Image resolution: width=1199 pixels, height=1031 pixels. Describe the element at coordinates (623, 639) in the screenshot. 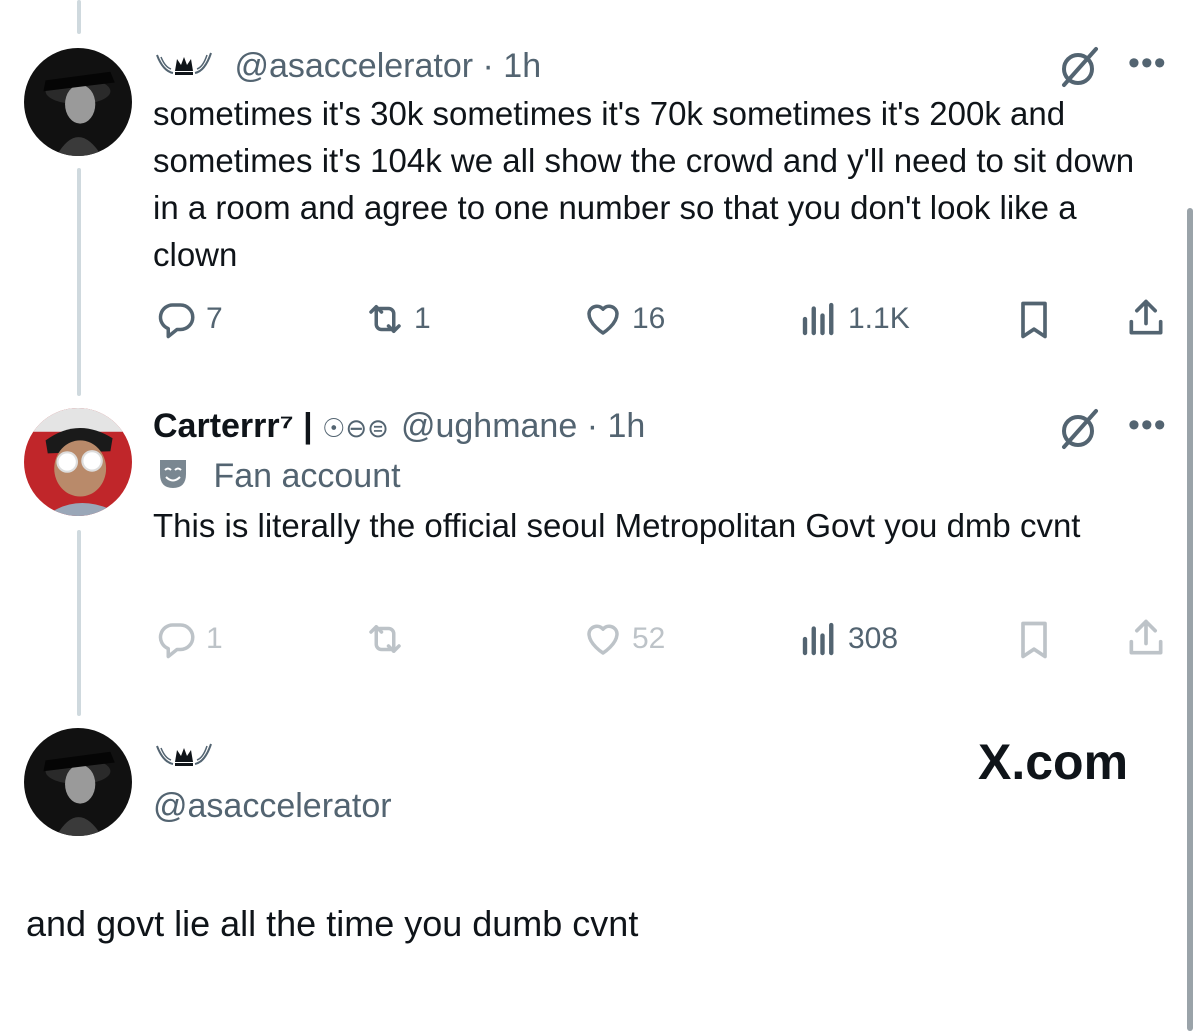

I see `like-button: 52` at that location.